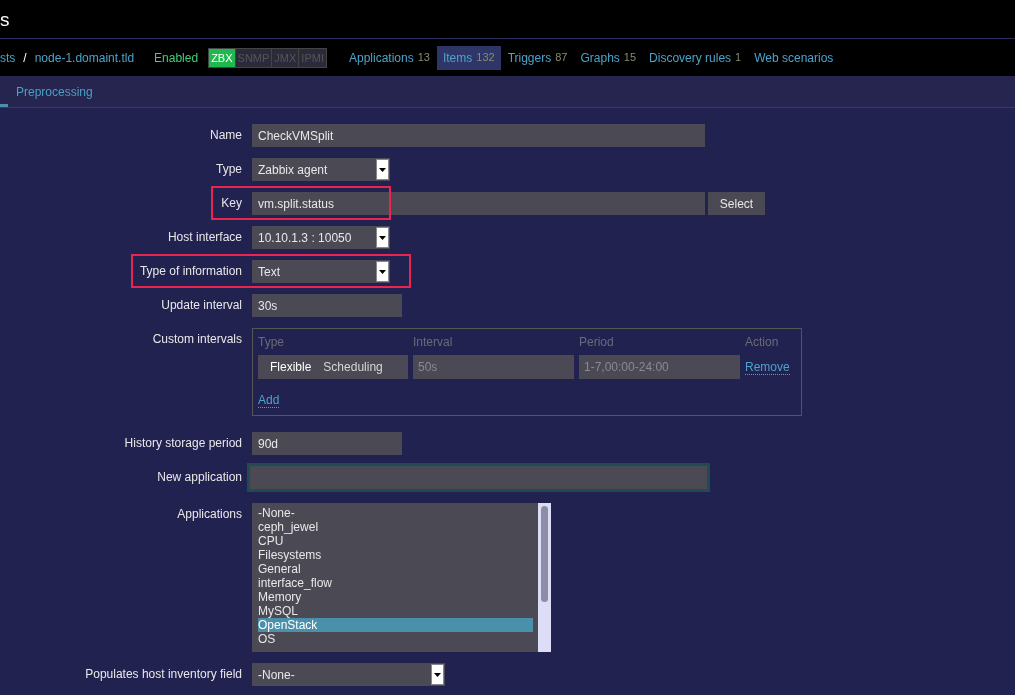 Image resolution: width=1015 pixels, height=695 pixels. I want to click on list-option: OS, so click(395, 639).